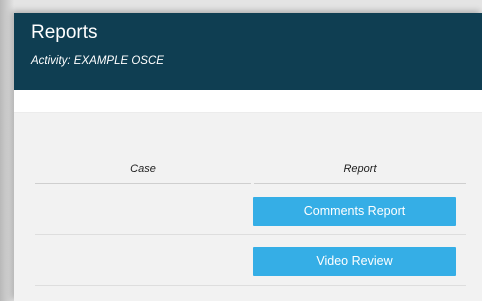 The width and height of the screenshot is (482, 301). I want to click on page-title: Reports, so click(64, 32).